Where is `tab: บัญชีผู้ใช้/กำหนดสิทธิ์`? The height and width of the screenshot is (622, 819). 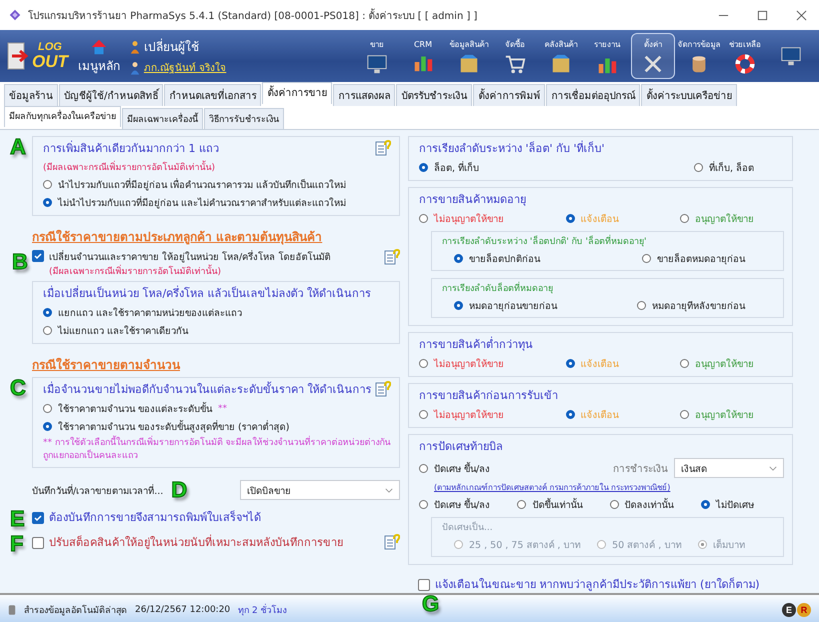
tab: บัญชีผู้ใช้/กำหนดสิทธิ์ is located at coordinates (111, 95).